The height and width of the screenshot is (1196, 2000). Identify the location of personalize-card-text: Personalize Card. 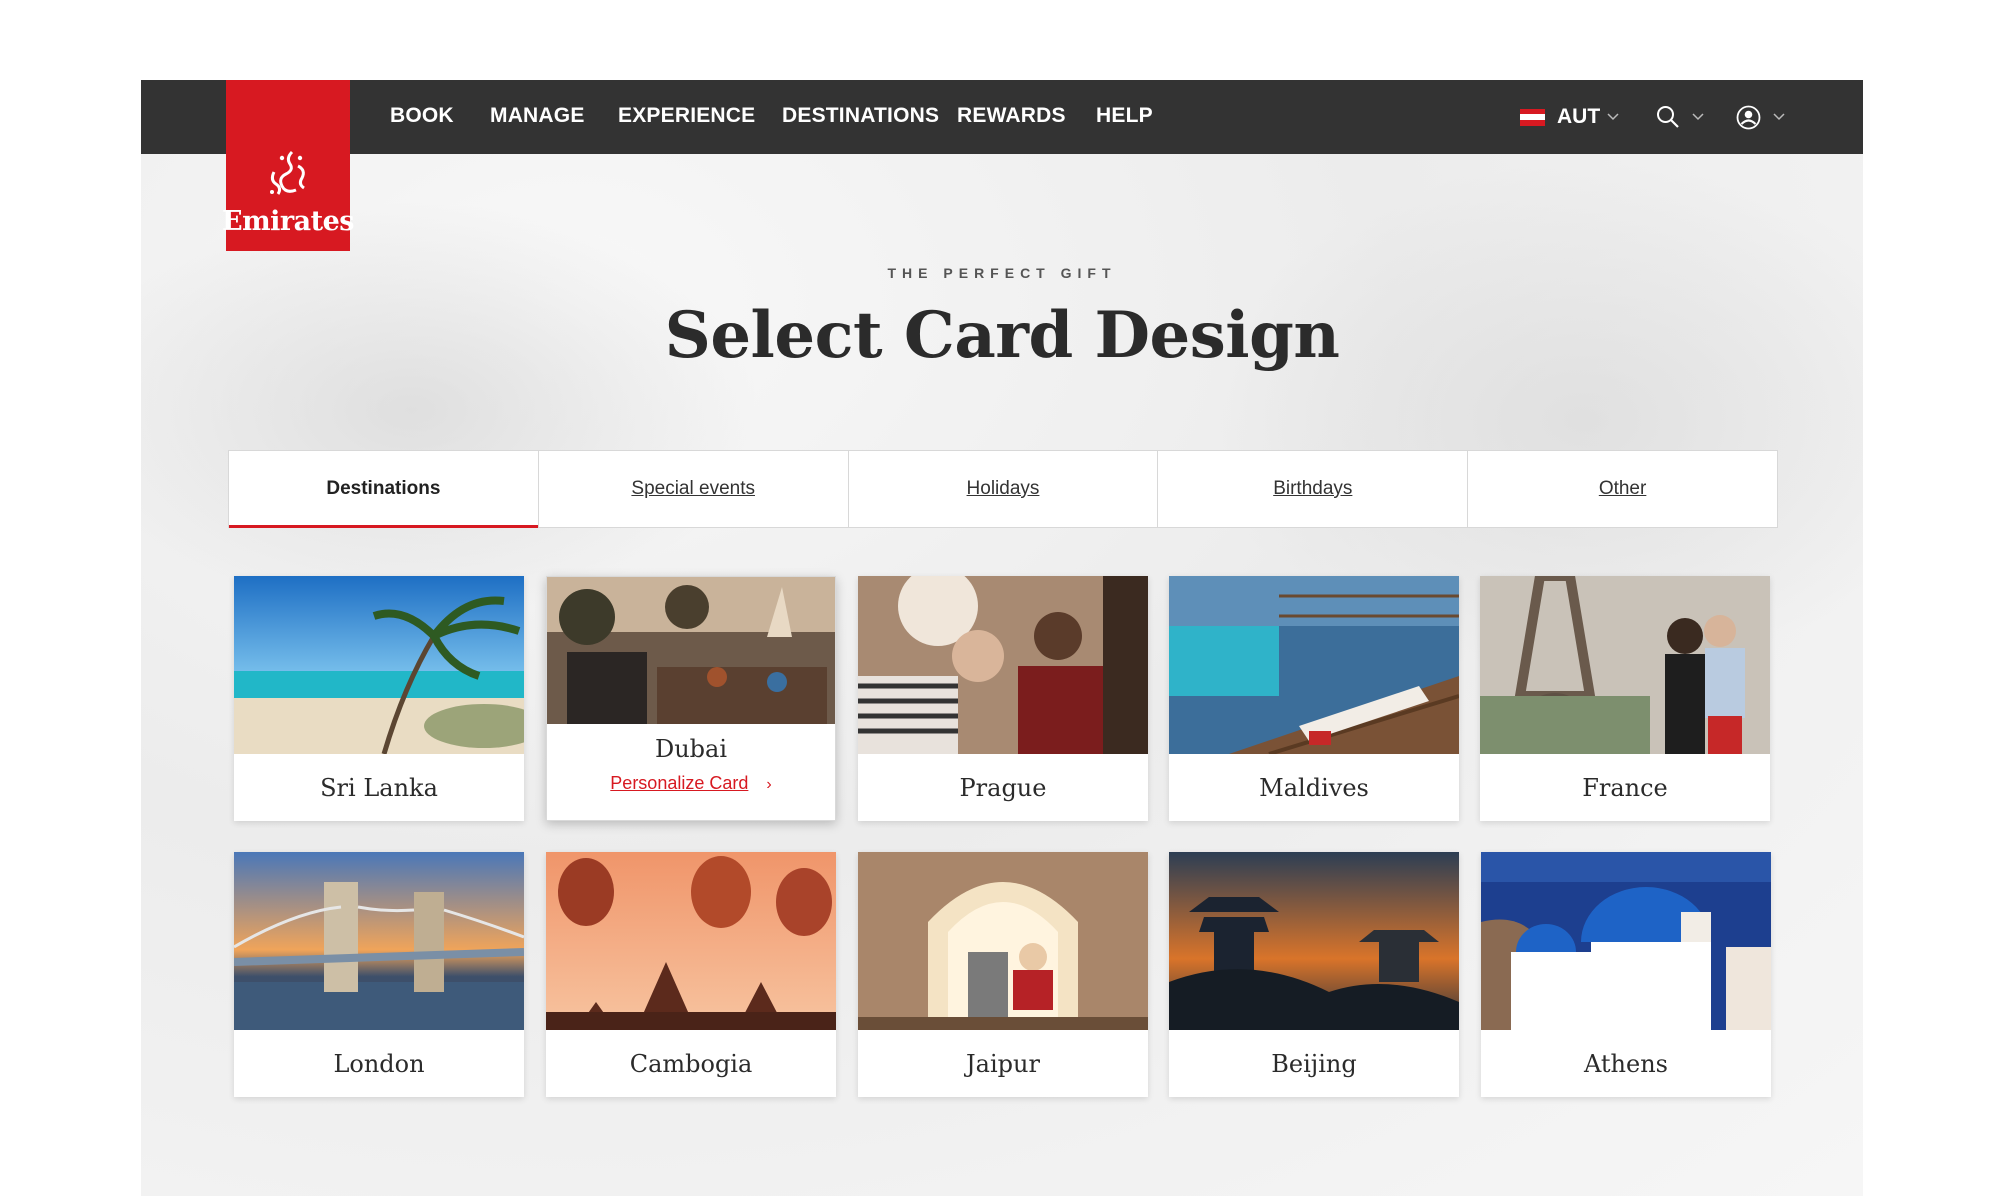
(679, 783).